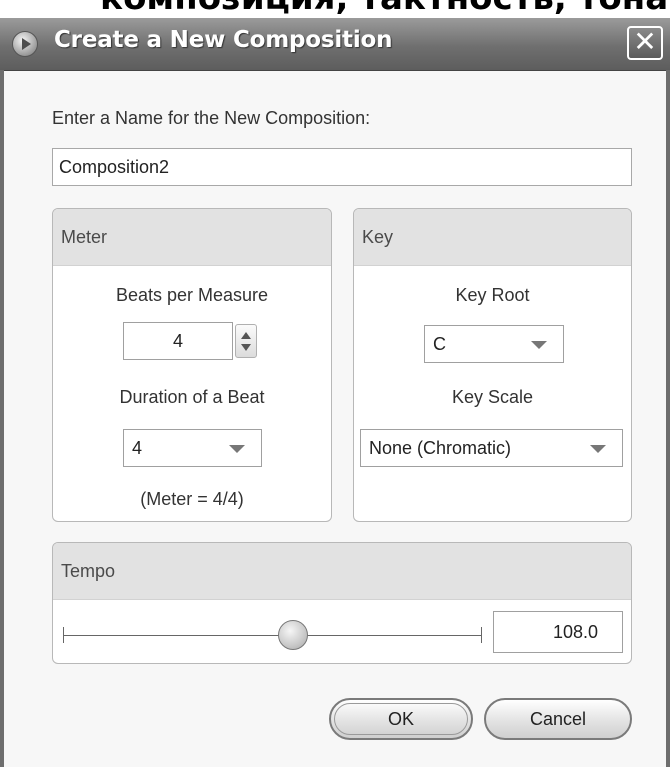 Image resolution: width=670 pixels, height=767 pixels. What do you see at coordinates (342, 603) in the screenshot?
I see `tempo-panel: Tempo 108.0` at bounding box center [342, 603].